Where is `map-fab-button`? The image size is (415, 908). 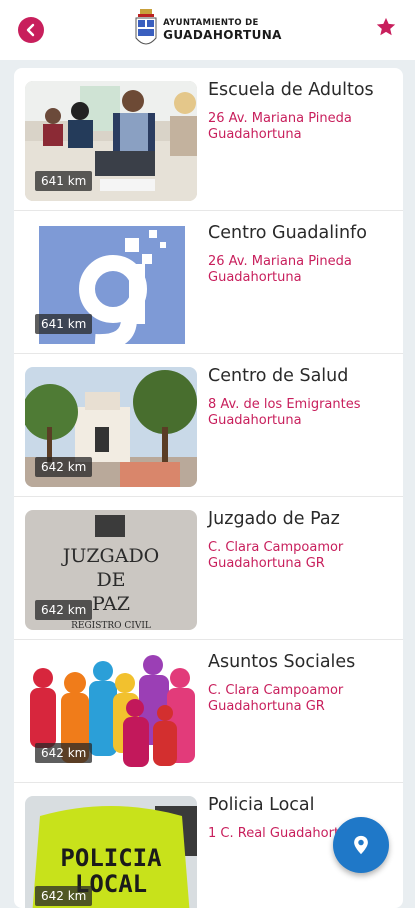
map-fab-button is located at coordinates (361, 845).